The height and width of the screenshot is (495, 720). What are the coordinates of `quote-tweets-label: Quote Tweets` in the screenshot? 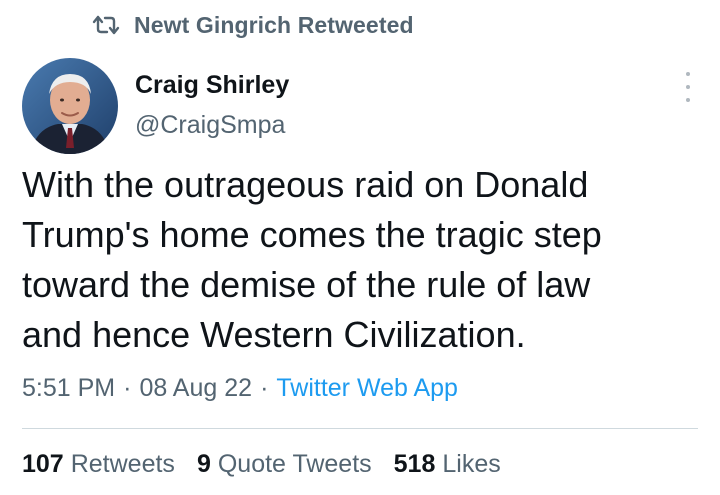 It's located at (294, 464).